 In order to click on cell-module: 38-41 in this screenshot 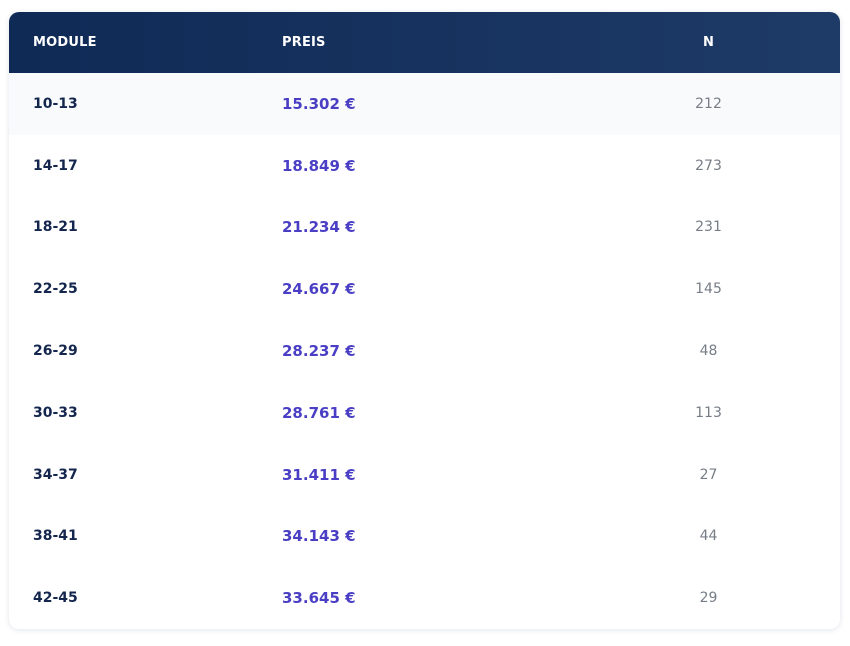, I will do `click(55, 536)`.